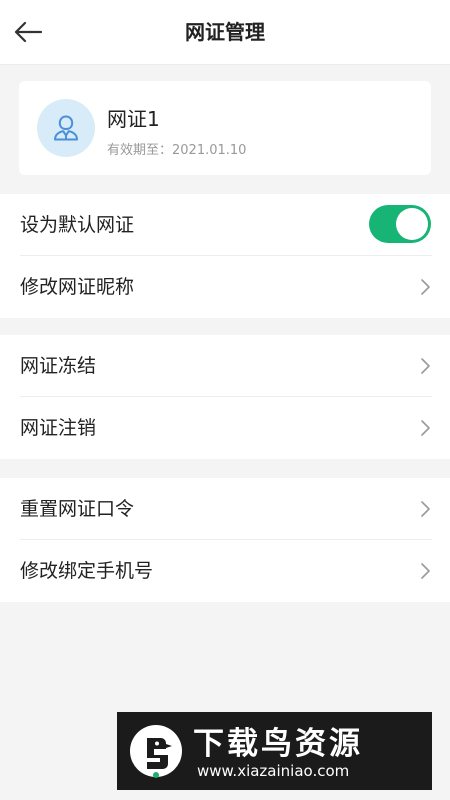 This screenshot has height=800, width=450. Describe the element at coordinates (58, 428) in the screenshot. I see `cancel-cert-label: 网证注销` at that location.